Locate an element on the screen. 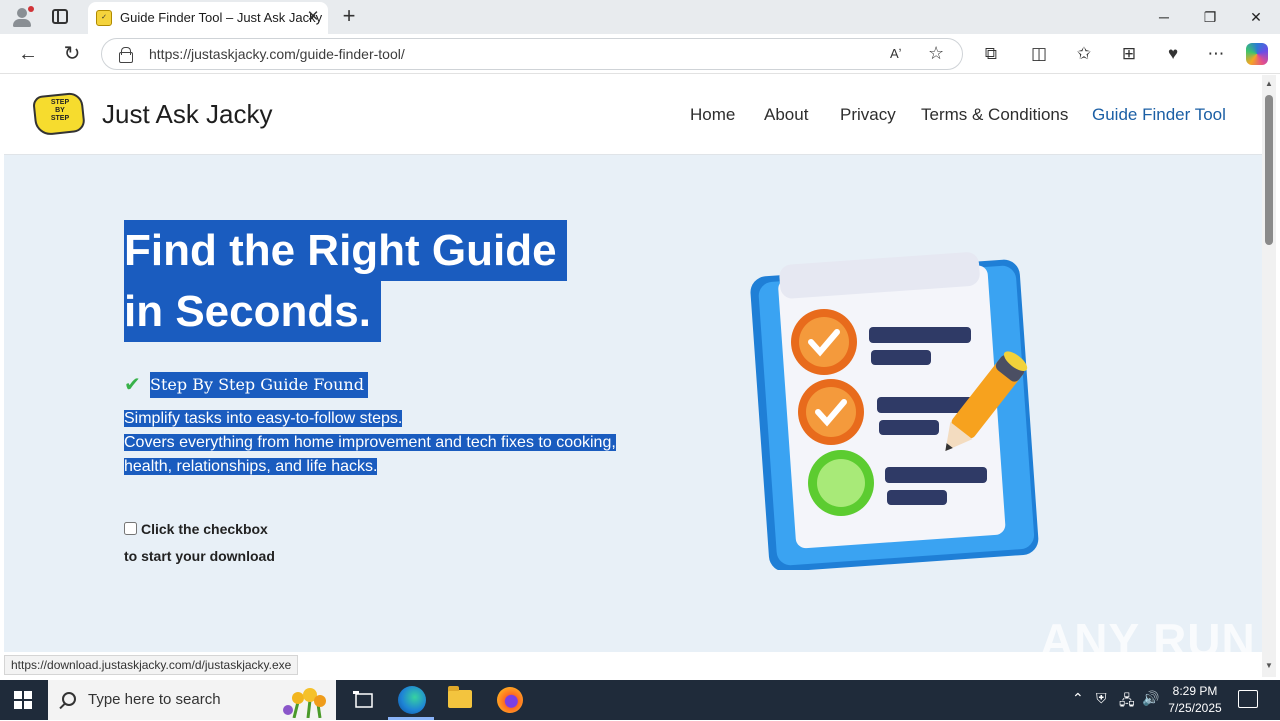  site-favicon-icon: ✓ is located at coordinates (104, 18).